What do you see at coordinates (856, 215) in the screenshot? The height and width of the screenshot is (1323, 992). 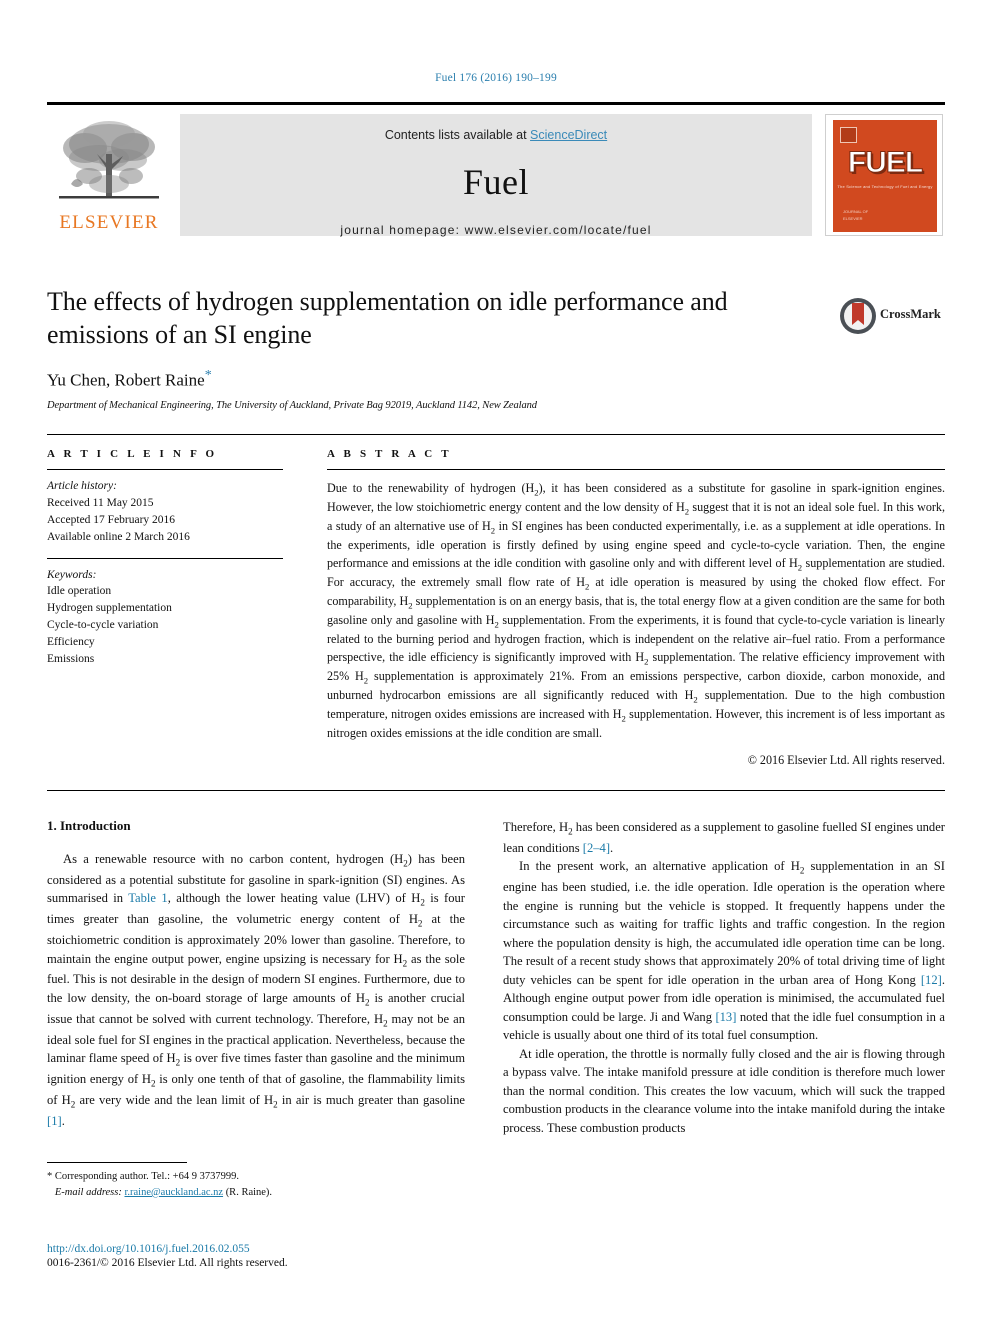 I see `cover-footer: JOURNAL OF ELSEVIER` at bounding box center [856, 215].